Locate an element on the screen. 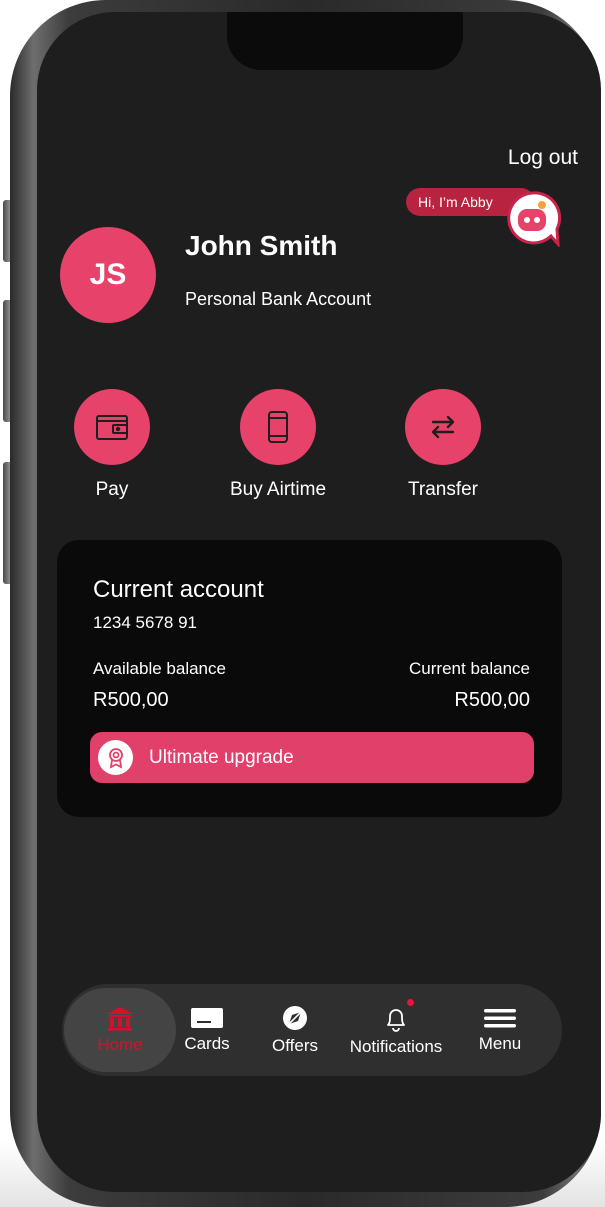  buy-airtime-label: Buy Airtime is located at coordinates (278, 489).